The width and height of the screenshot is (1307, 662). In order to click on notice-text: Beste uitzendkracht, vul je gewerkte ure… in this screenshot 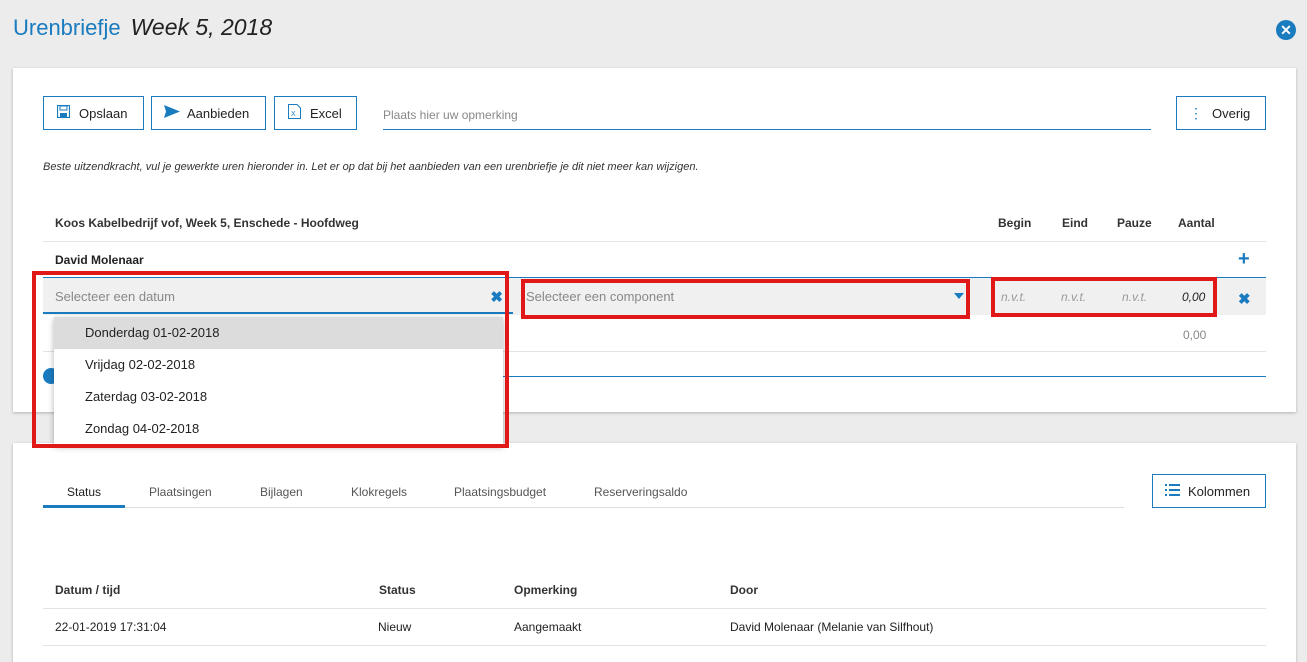, I will do `click(371, 167)`.